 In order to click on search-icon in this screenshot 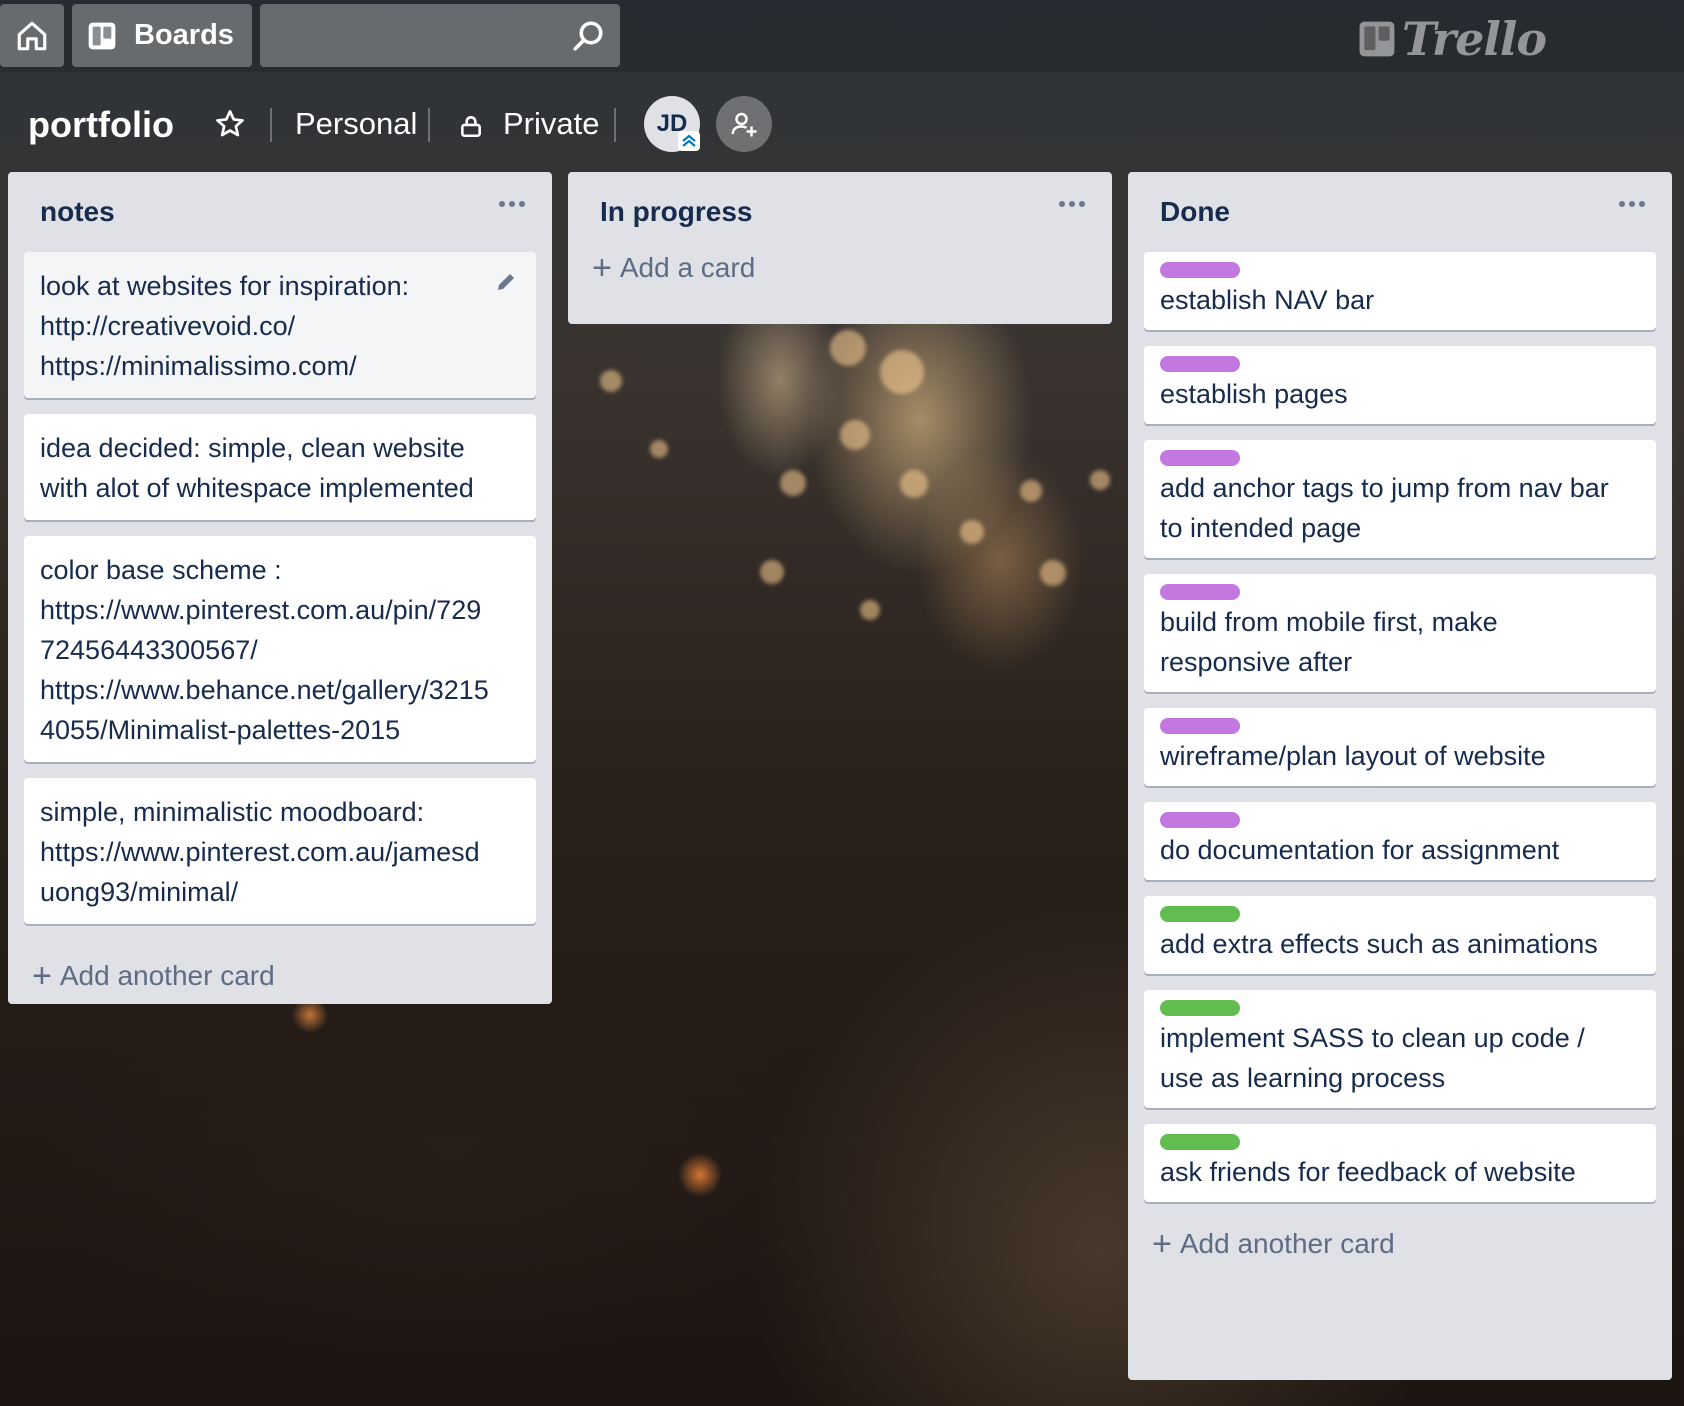, I will do `click(588, 36)`.